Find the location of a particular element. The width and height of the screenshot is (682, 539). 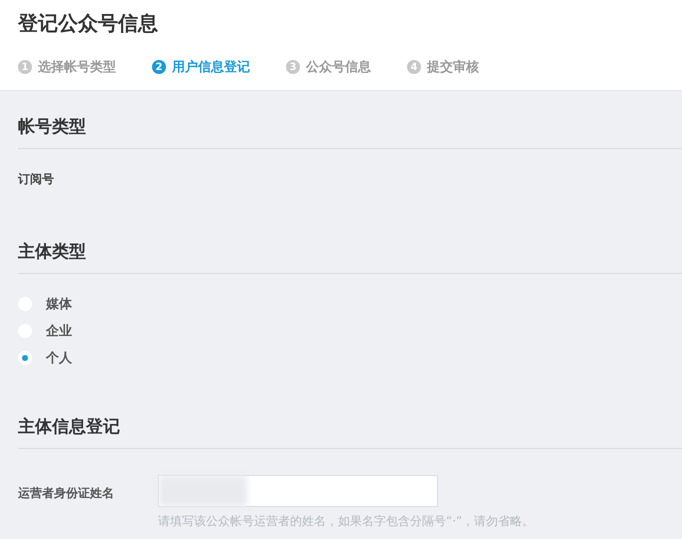

section-heading: 主体类型 is located at coordinates (52, 252).